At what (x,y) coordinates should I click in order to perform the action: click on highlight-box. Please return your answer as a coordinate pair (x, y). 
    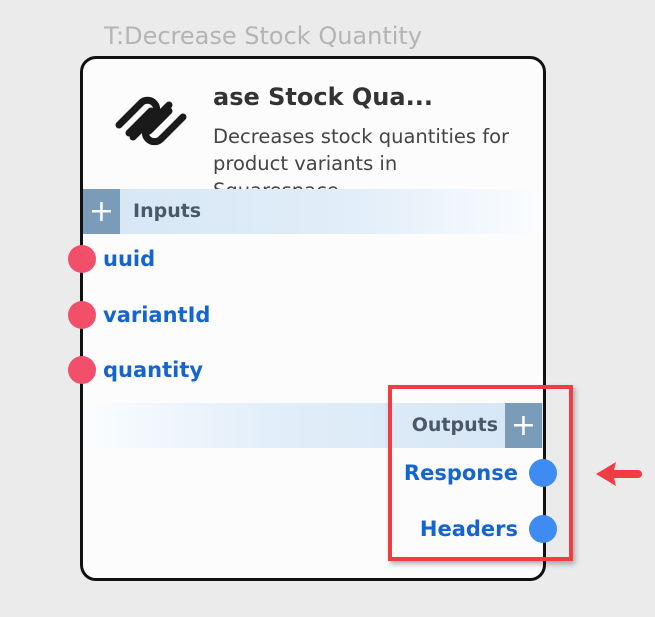
    Looking at the image, I should click on (480, 473).